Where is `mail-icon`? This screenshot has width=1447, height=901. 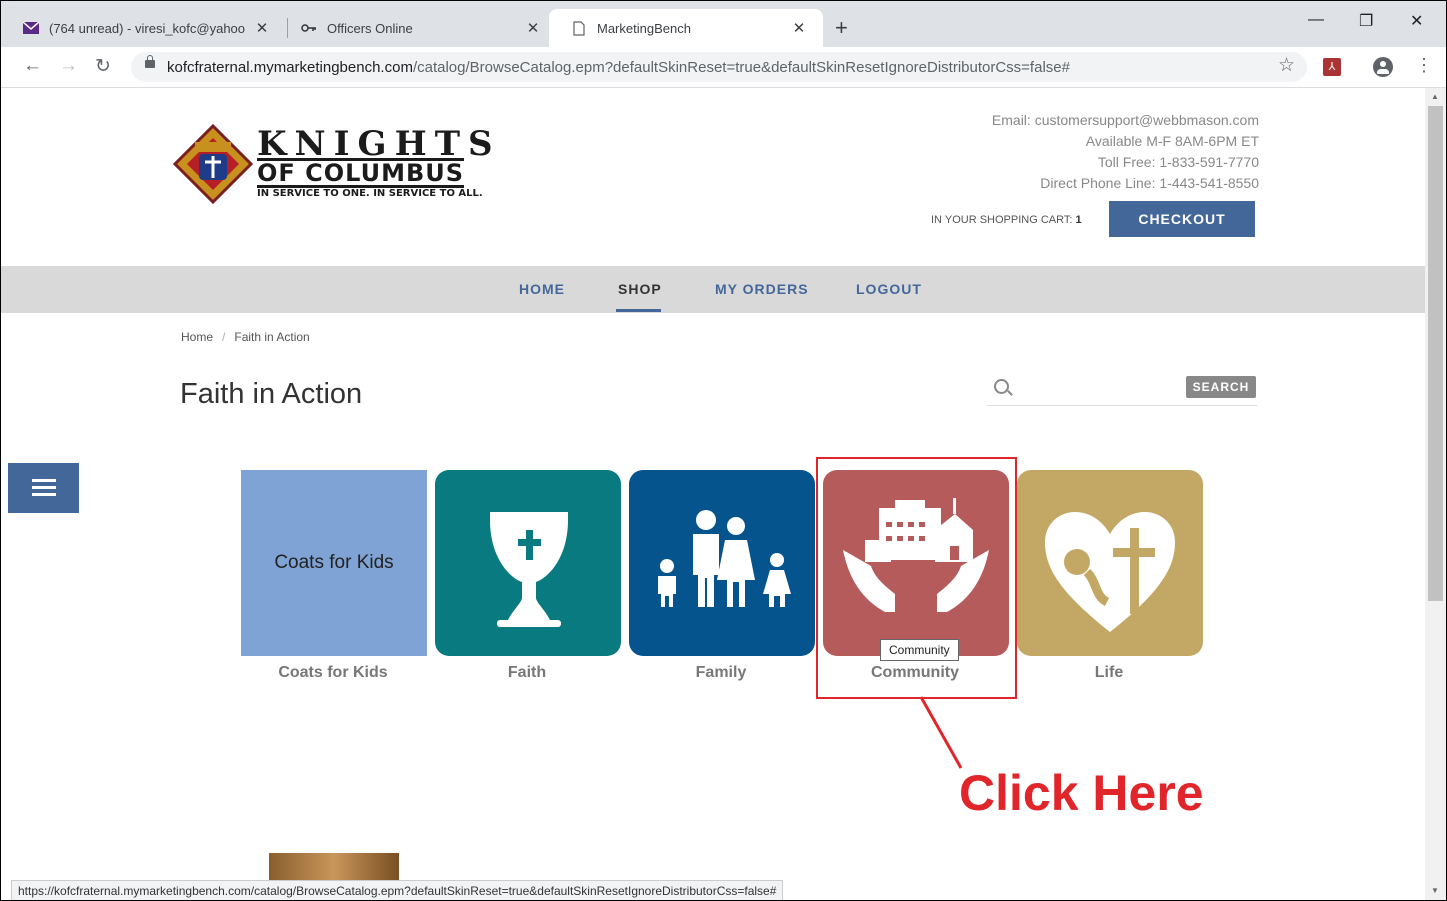
mail-icon is located at coordinates (31, 28).